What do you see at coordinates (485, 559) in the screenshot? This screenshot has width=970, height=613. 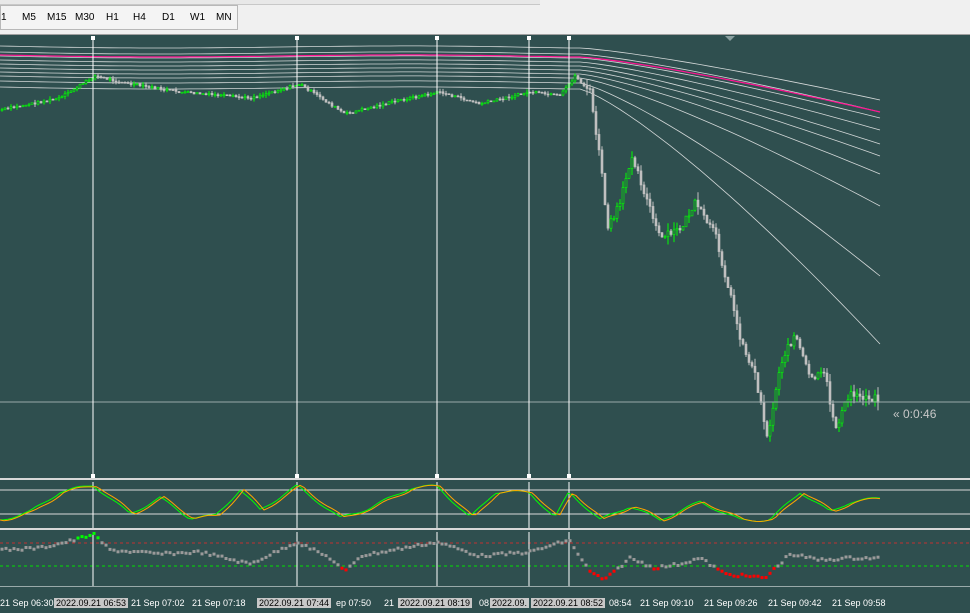 I see `momentum-dots-panel` at bounding box center [485, 559].